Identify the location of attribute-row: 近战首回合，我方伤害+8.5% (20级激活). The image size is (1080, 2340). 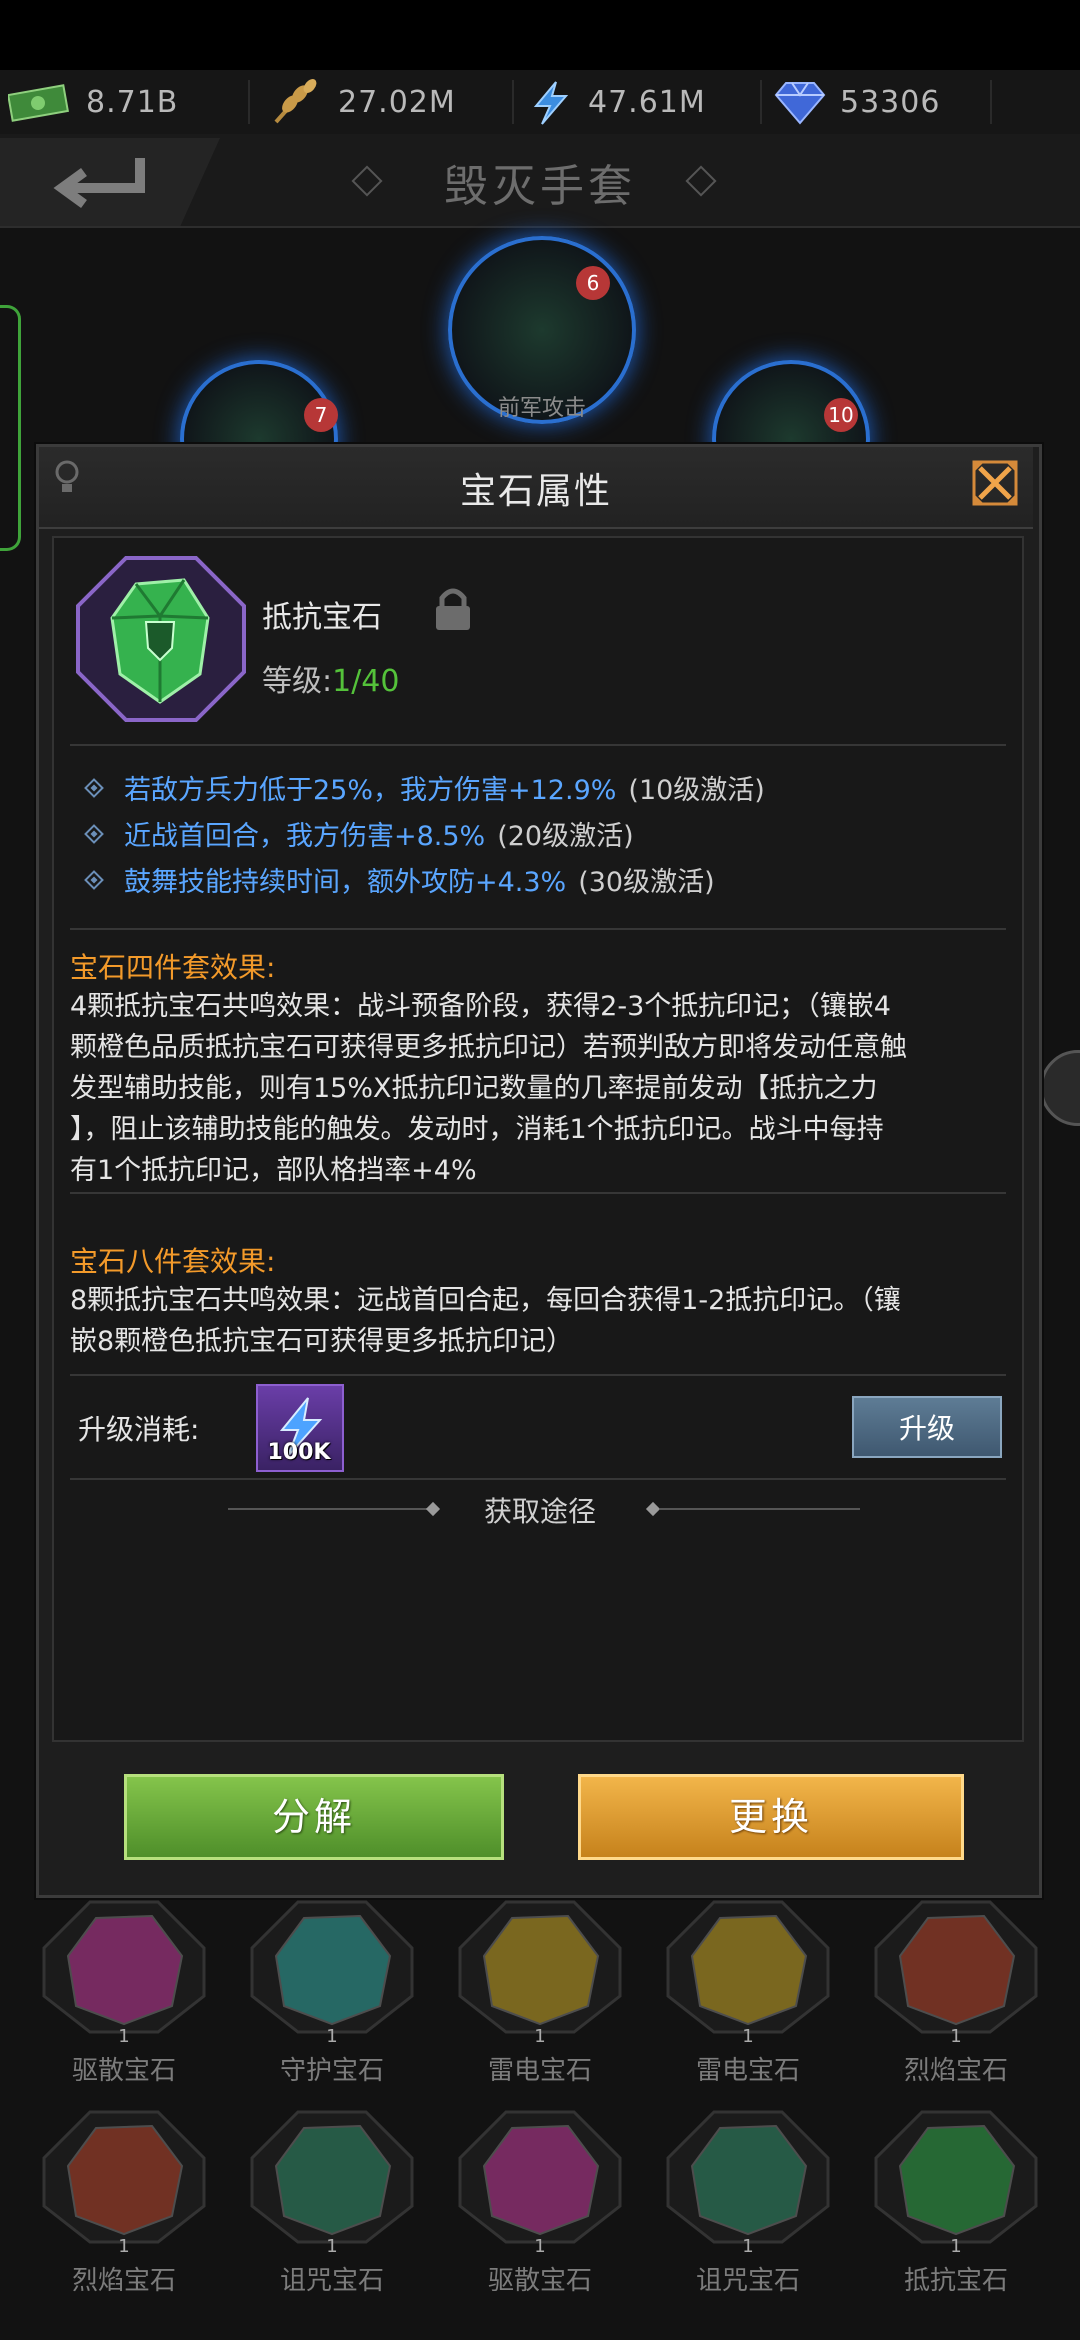
(359, 833).